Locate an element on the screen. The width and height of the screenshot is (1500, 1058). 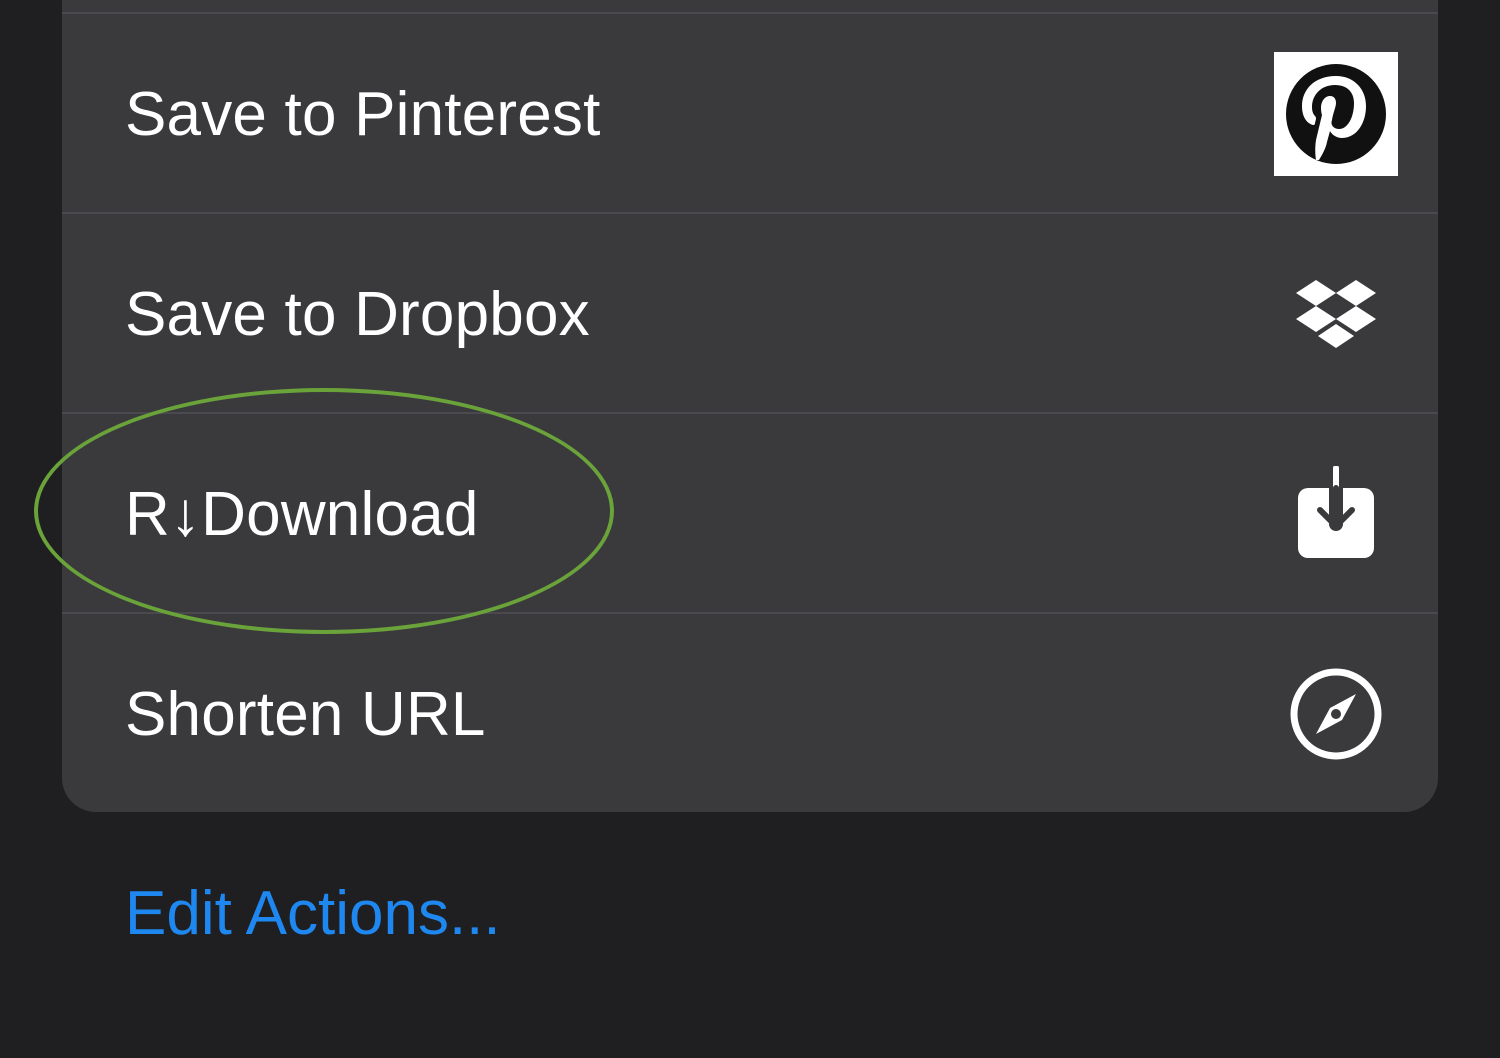
action-label: Save to Dropbox is located at coordinates (357, 314).